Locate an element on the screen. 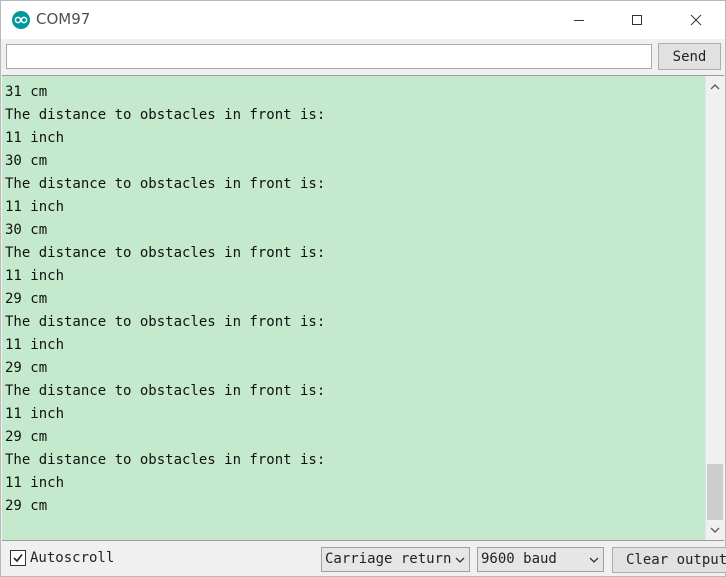  checkmark-icon is located at coordinates (18, 558).